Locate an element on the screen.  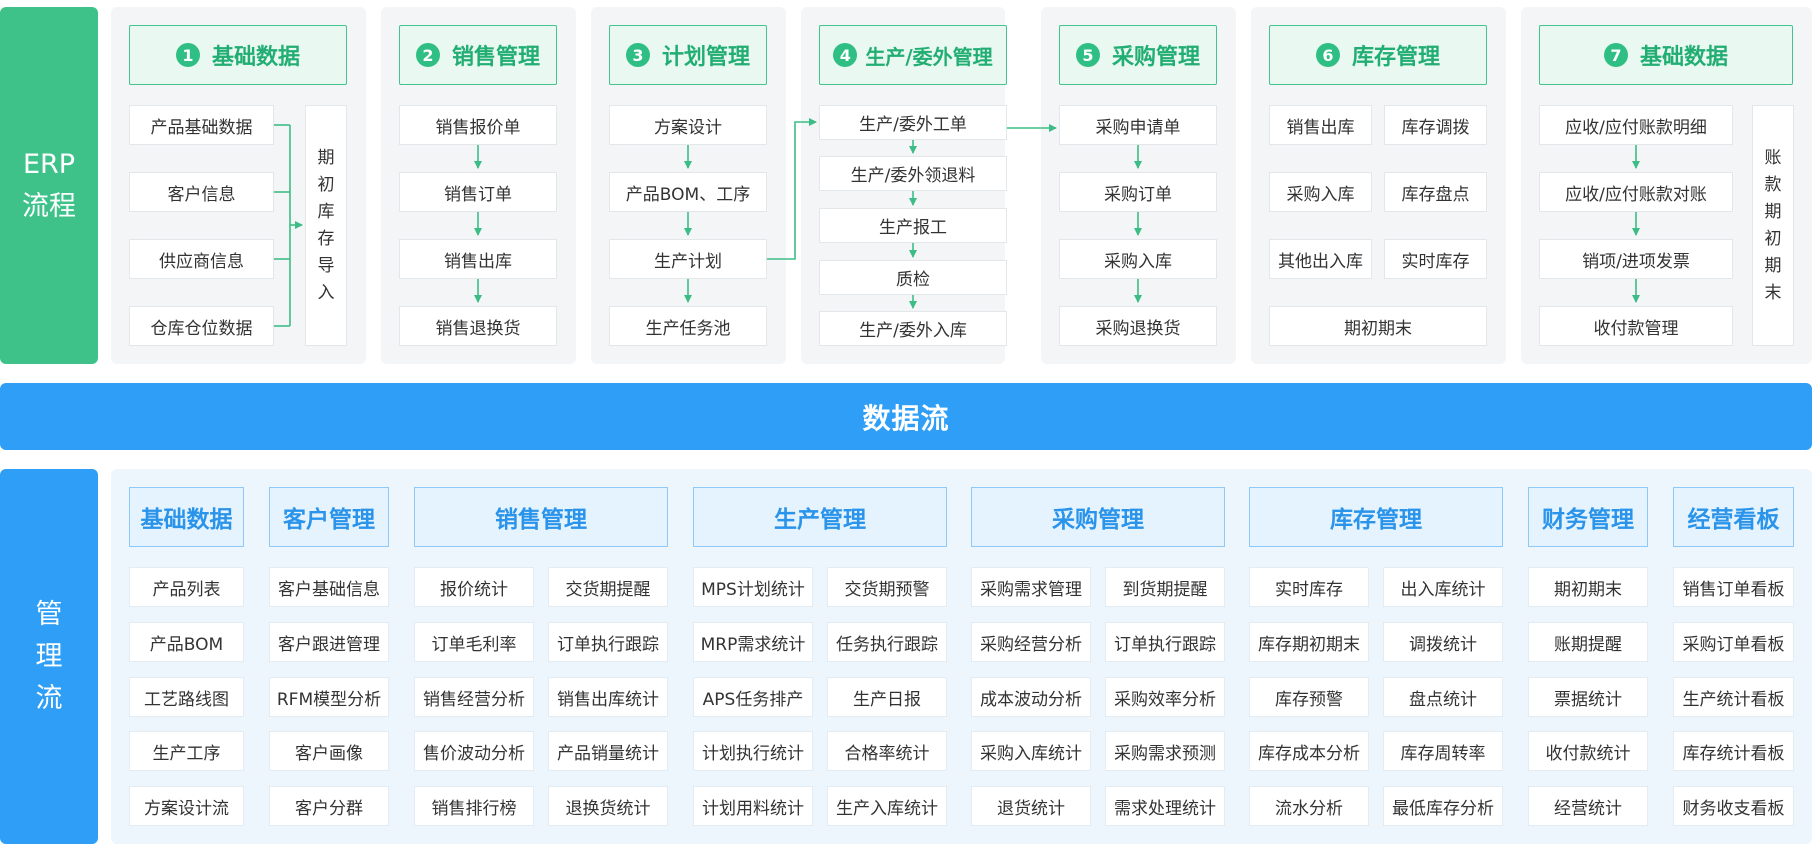
mgmt-sales-item: 订单执行跟踪 is located at coordinates (608, 642).